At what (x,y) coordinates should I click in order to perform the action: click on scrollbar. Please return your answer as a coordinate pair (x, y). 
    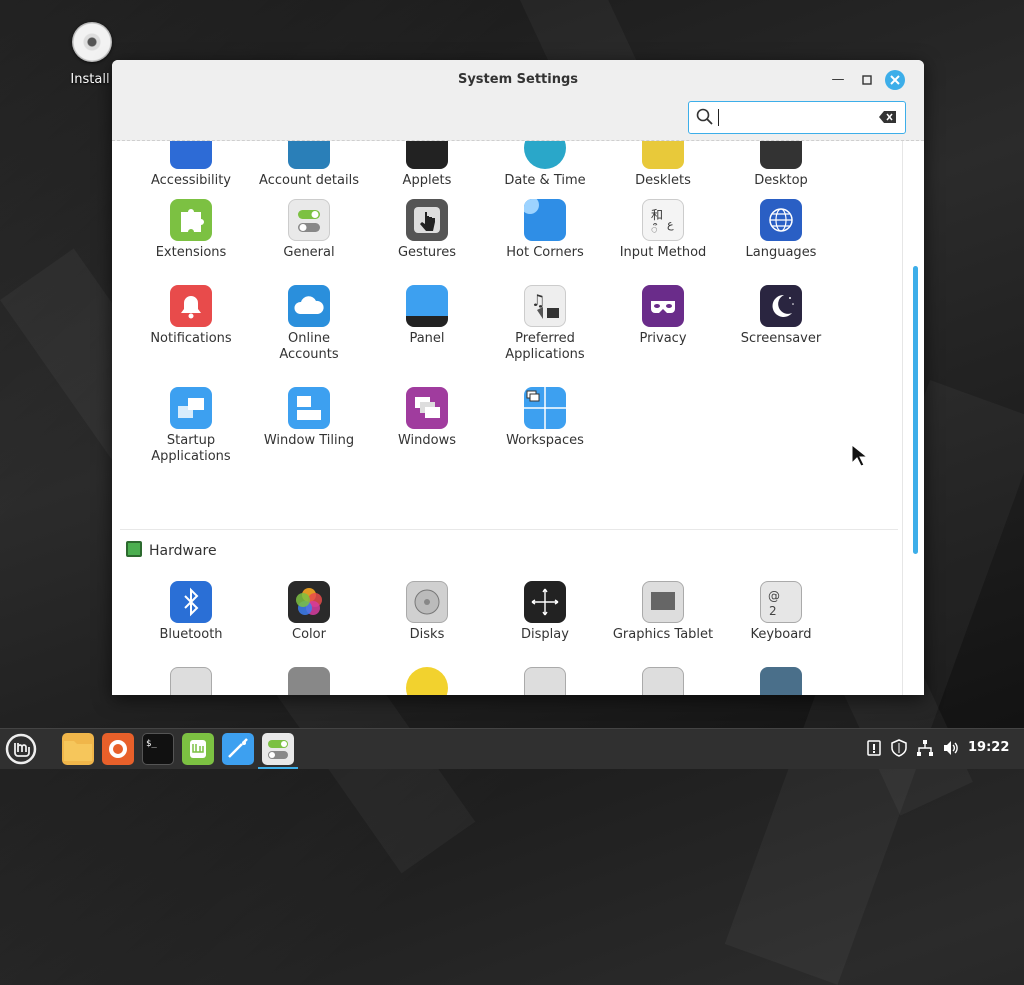
    Looking at the image, I should click on (913, 418).